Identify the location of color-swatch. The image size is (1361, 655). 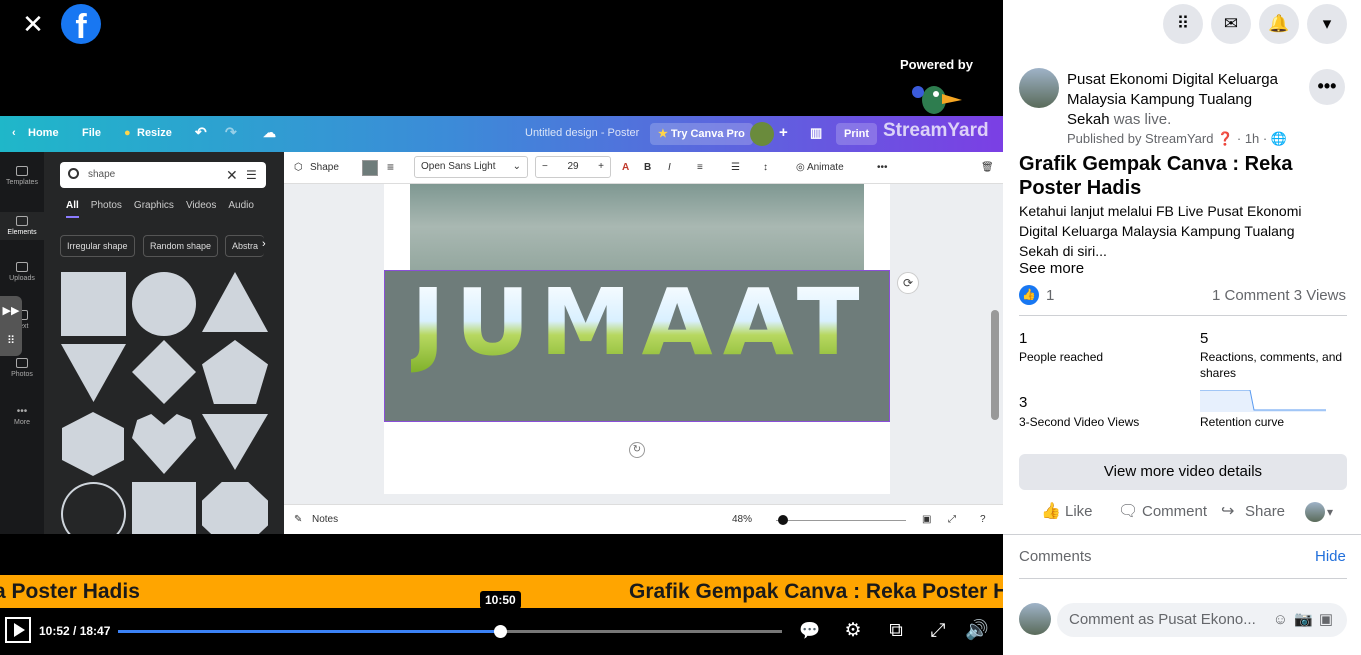
(370, 168).